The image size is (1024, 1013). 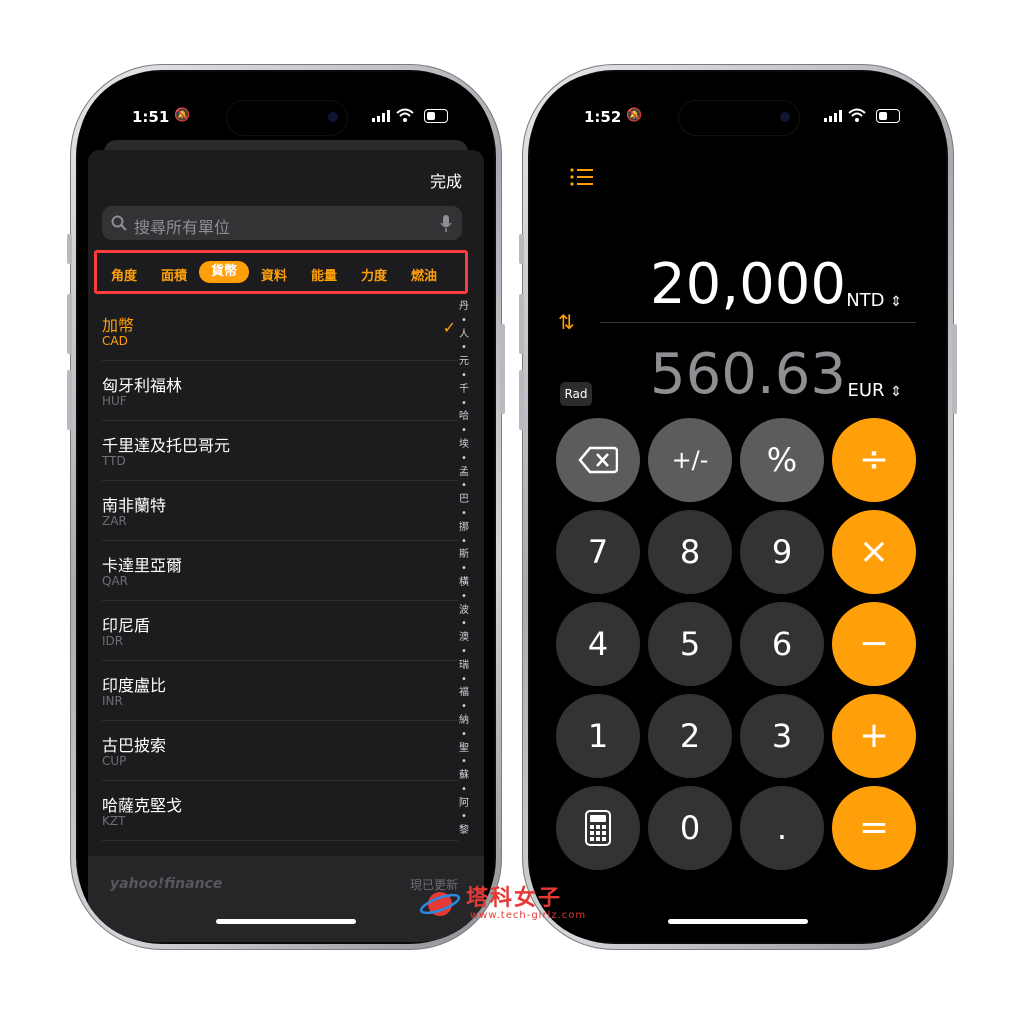 I want to click on index-letter: 福, so click(x=464, y=693).